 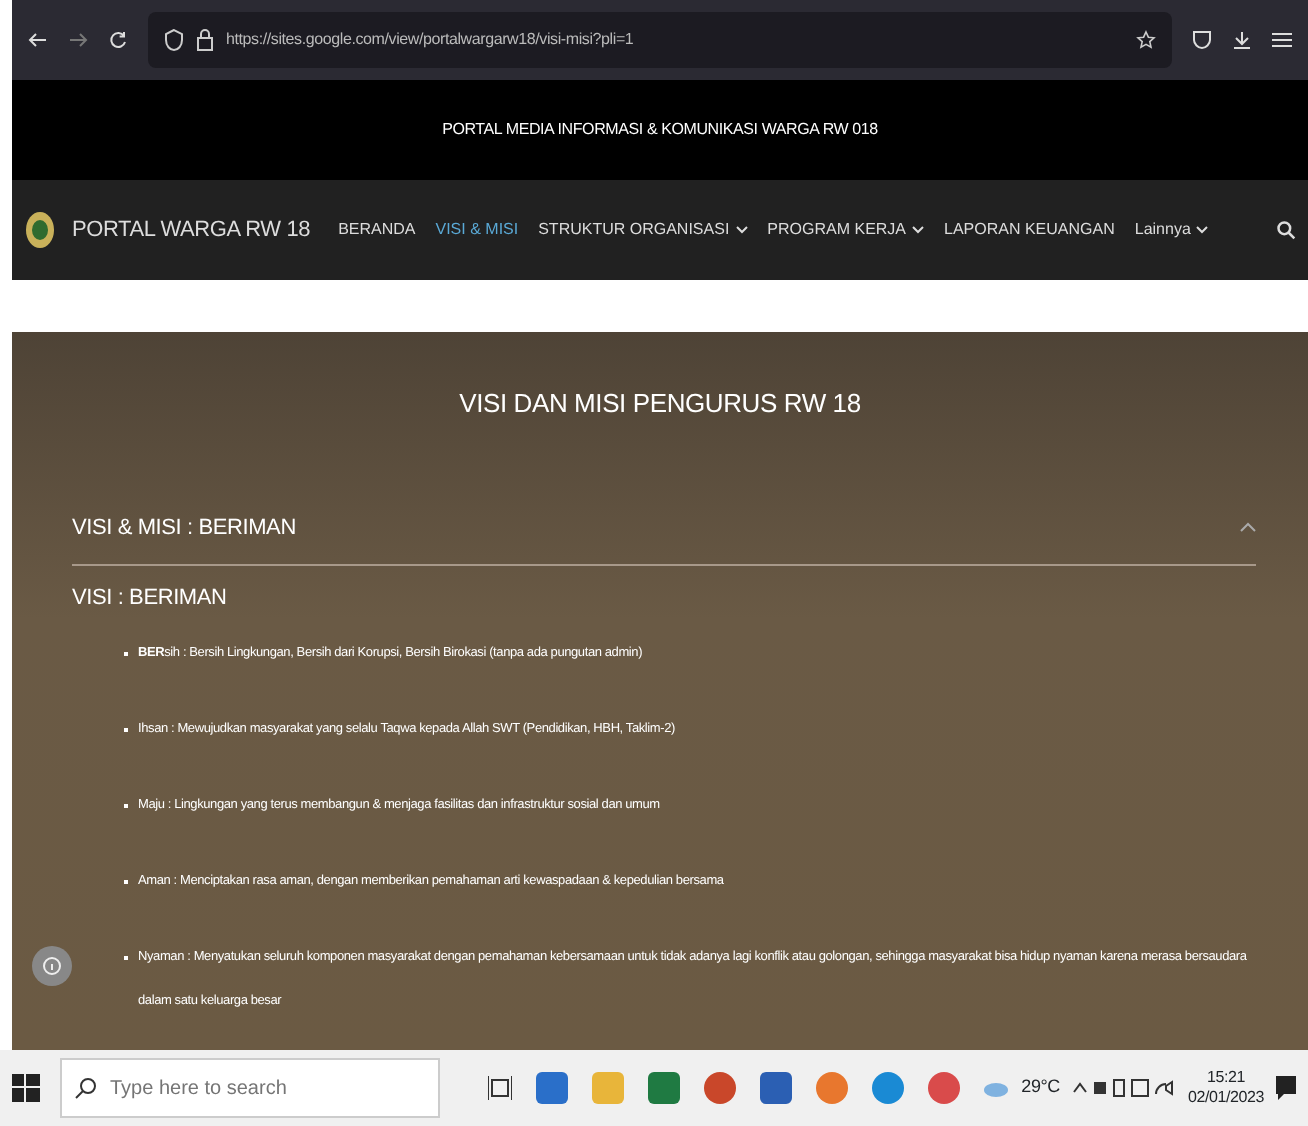 What do you see at coordinates (40, 230) in the screenshot?
I see `emblem-logo` at bounding box center [40, 230].